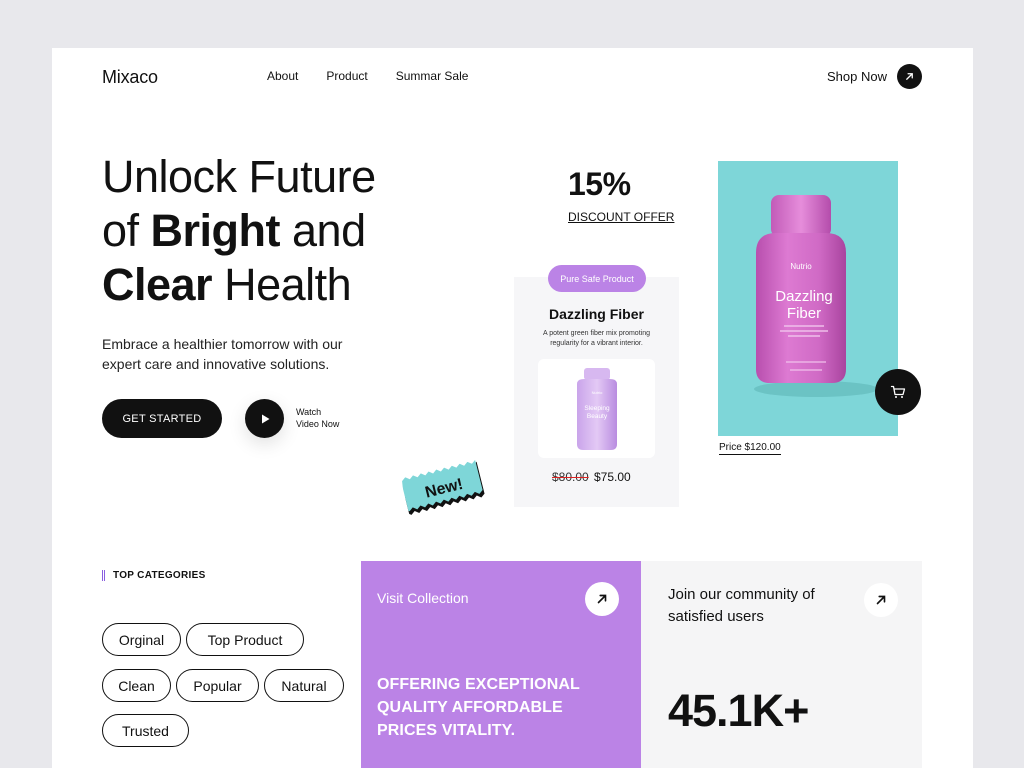 This screenshot has width=1024, height=768. Describe the element at coordinates (804, 296) in the screenshot. I see `featured-bottle-name-1: Dazzling` at that location.